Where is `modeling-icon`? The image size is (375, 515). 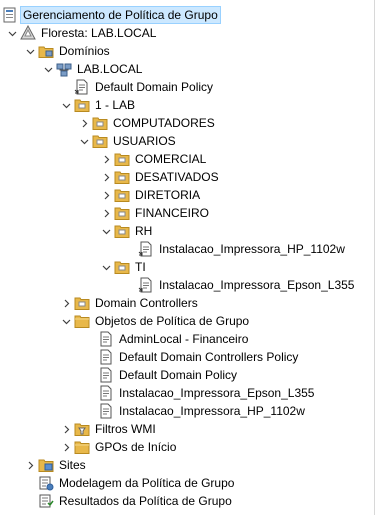
modeling-icon is located at coordinates (46, 483).